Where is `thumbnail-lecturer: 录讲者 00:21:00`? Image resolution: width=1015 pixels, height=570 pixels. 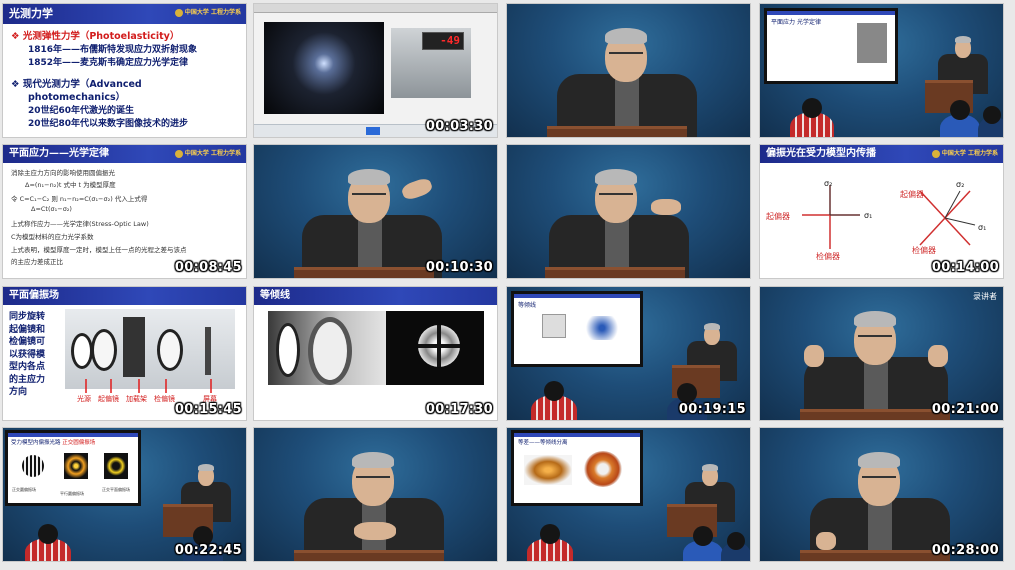 thumbnail-lecturer: 录讲者 00:21:00 is located at coordinates (881, 353).